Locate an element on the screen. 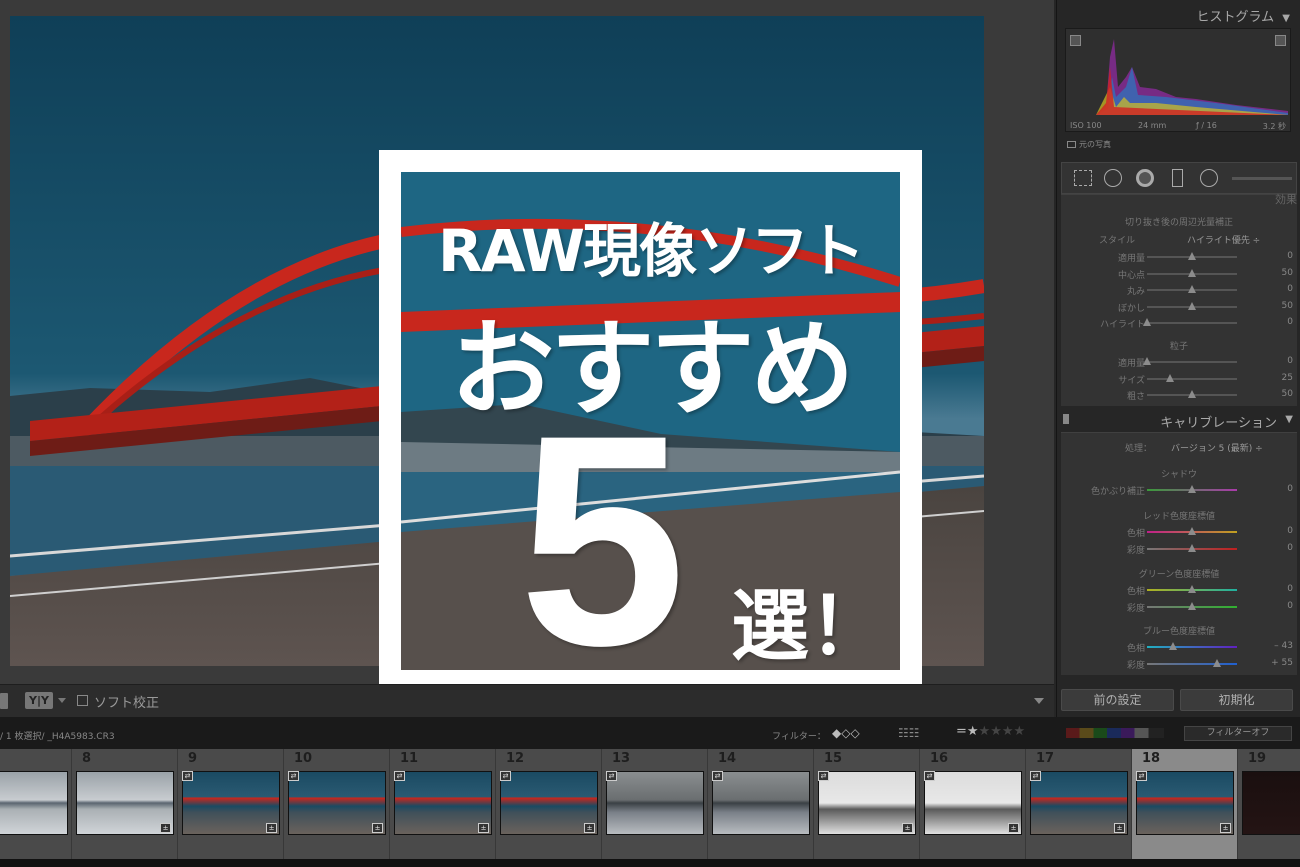  before-after-button: Y|Y is located at coordinates (39, 700).